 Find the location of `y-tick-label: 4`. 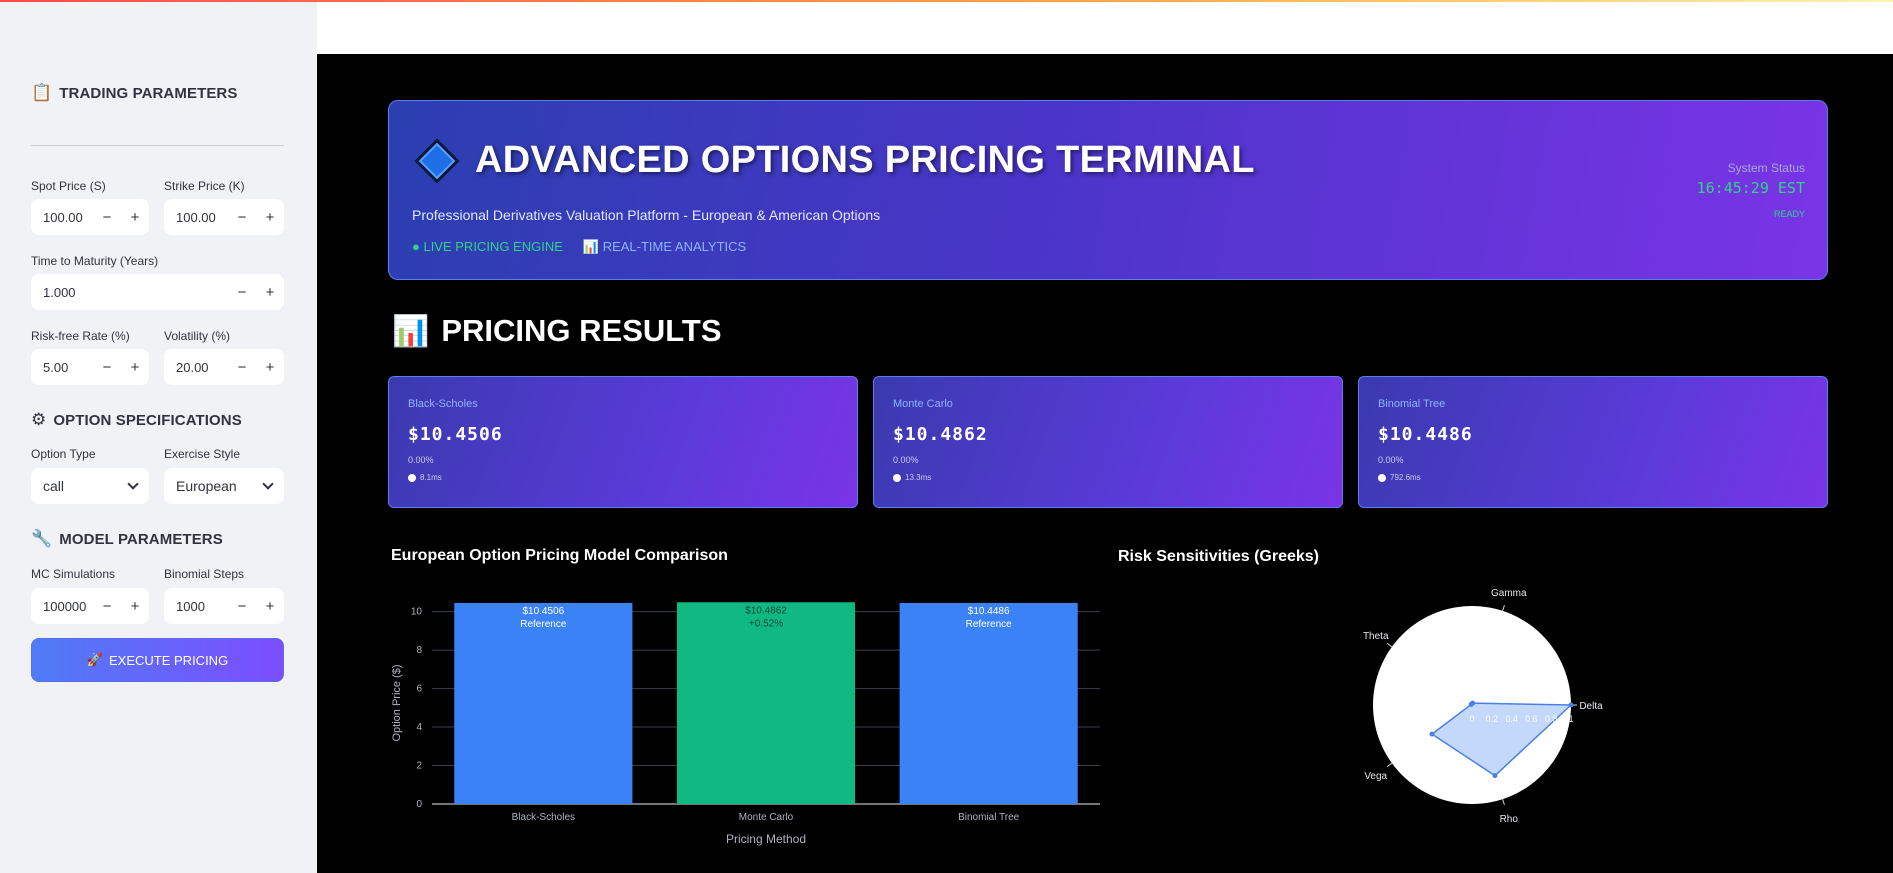

y-tick-label: 4 is located at coordinates (419, 727).